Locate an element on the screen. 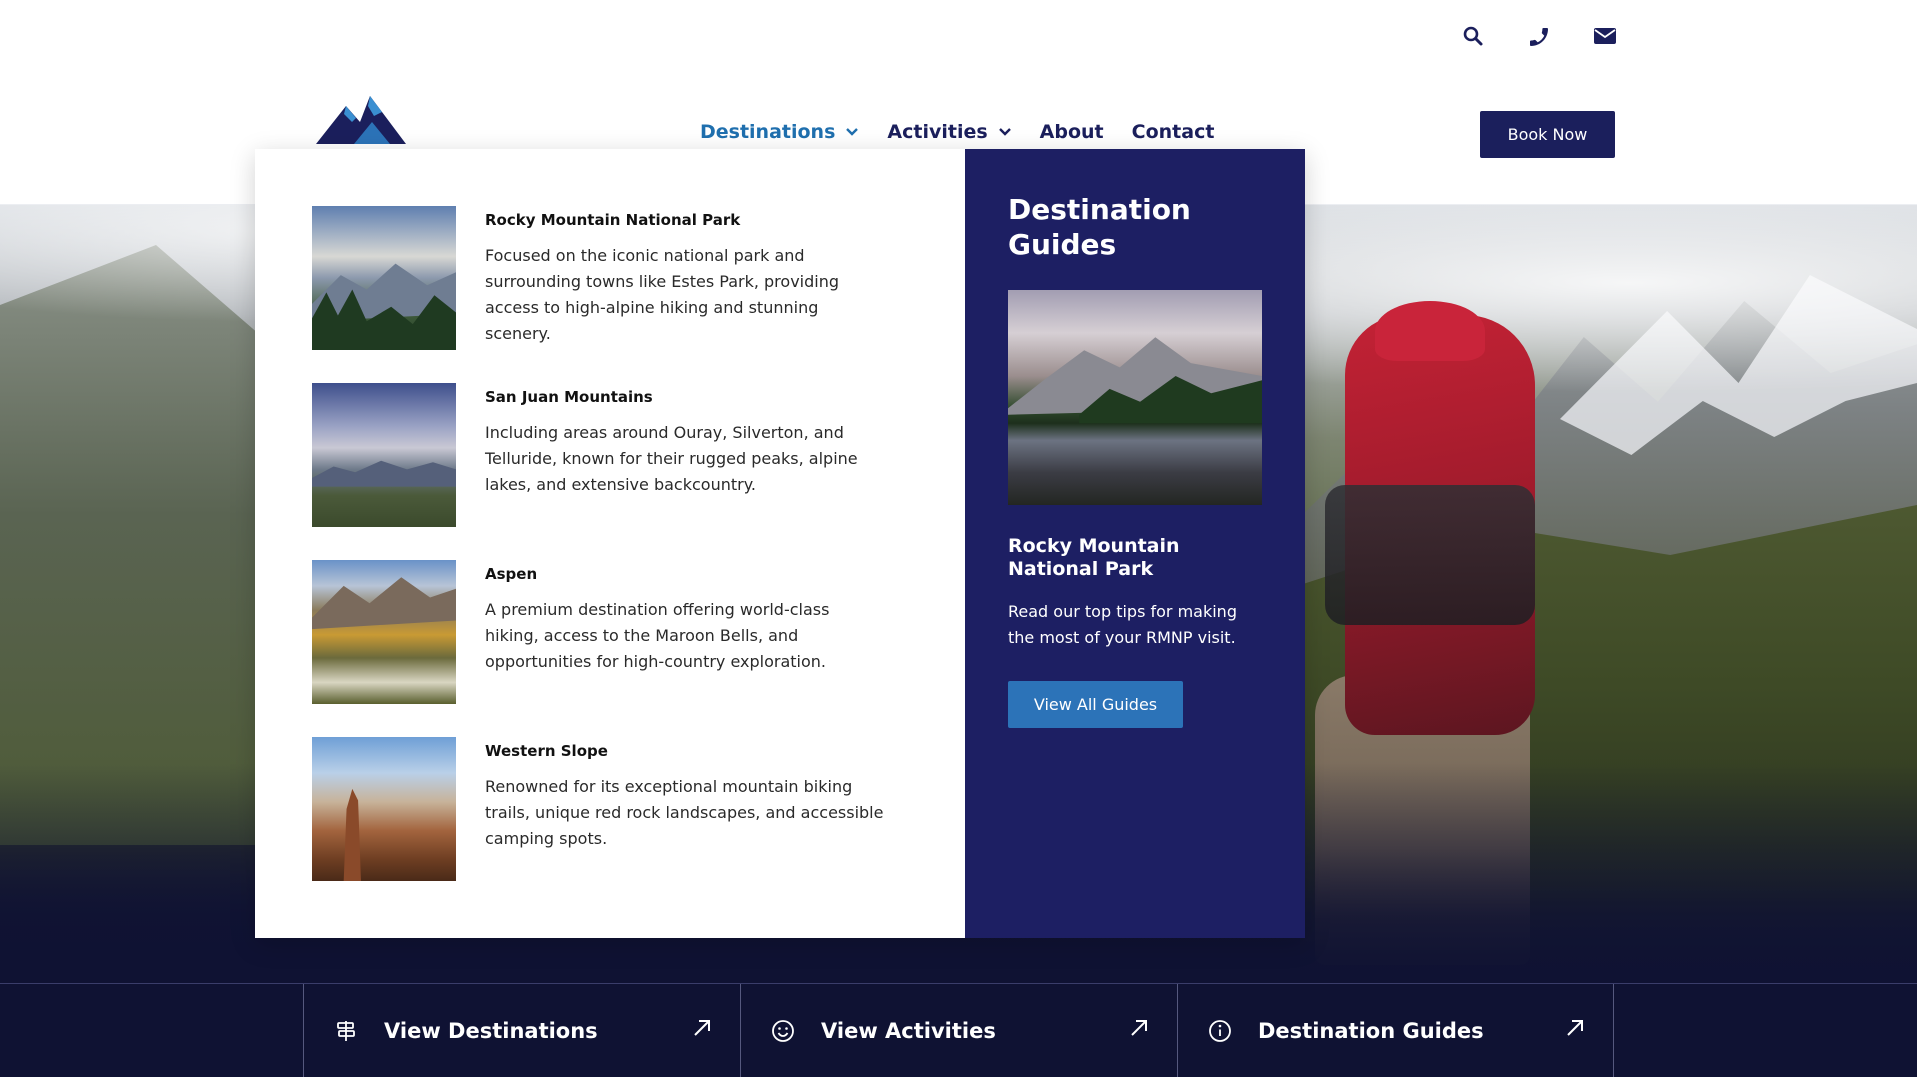 The image size is (1917, 1077). nav-destinations-label: Destinations is located at coordinates (768, 132).